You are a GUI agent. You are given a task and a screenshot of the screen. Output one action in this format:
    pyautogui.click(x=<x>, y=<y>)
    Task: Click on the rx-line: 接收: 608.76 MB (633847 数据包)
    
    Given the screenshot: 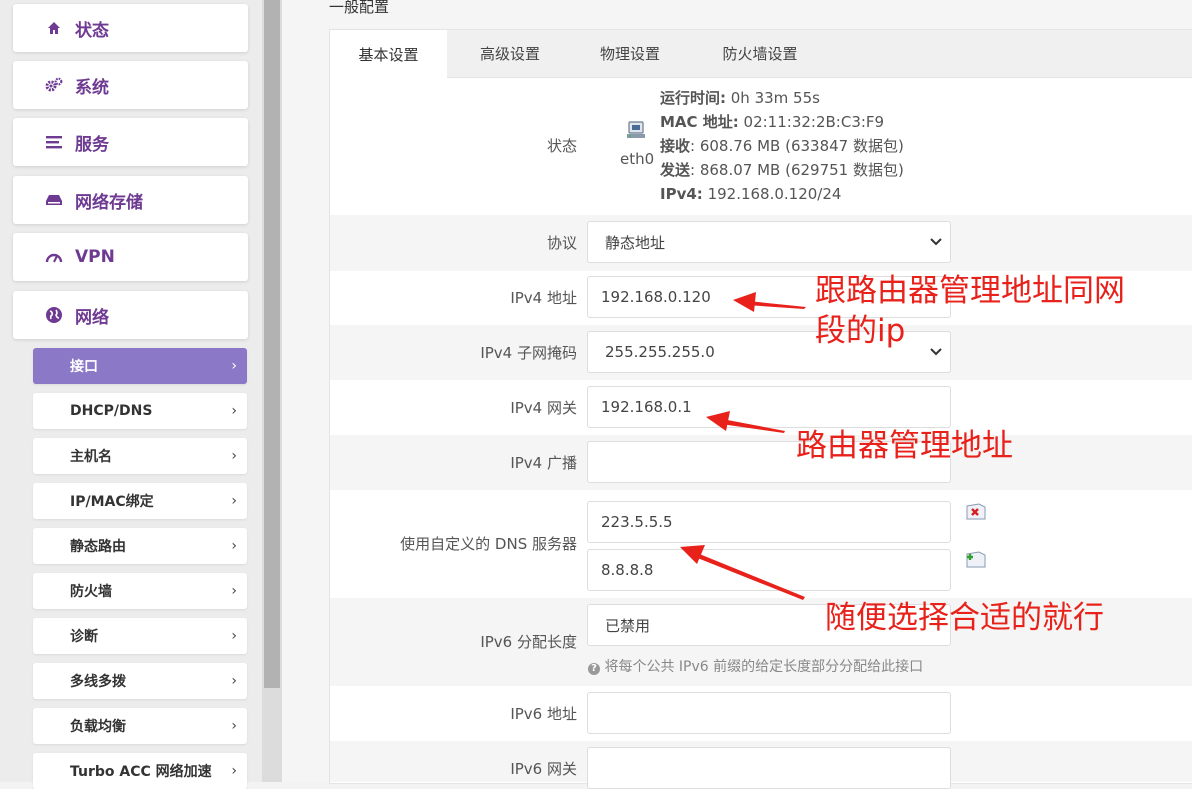 What is the action you would take?
    pyautogui.click(x=782, y=146)
    